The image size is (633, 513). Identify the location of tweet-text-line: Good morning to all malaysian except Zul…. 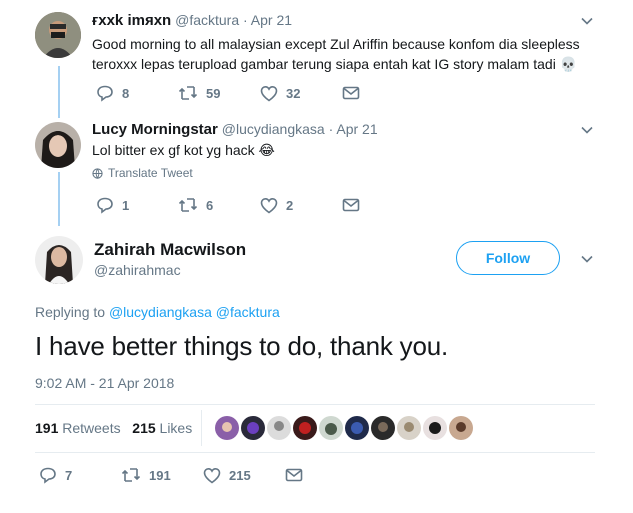
(336, 44).